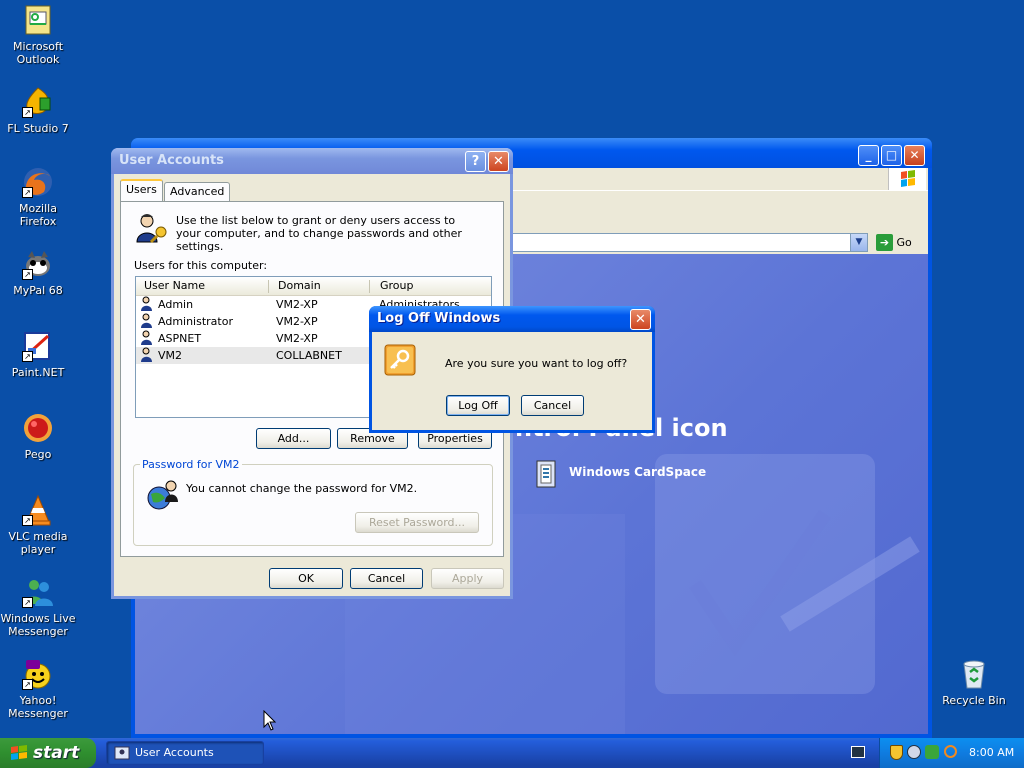 The image size is (1024, 768). What do you see at coordinates (56, 753) in the screenshot?
I see `start-label: start` at bounding box center [56, 753].